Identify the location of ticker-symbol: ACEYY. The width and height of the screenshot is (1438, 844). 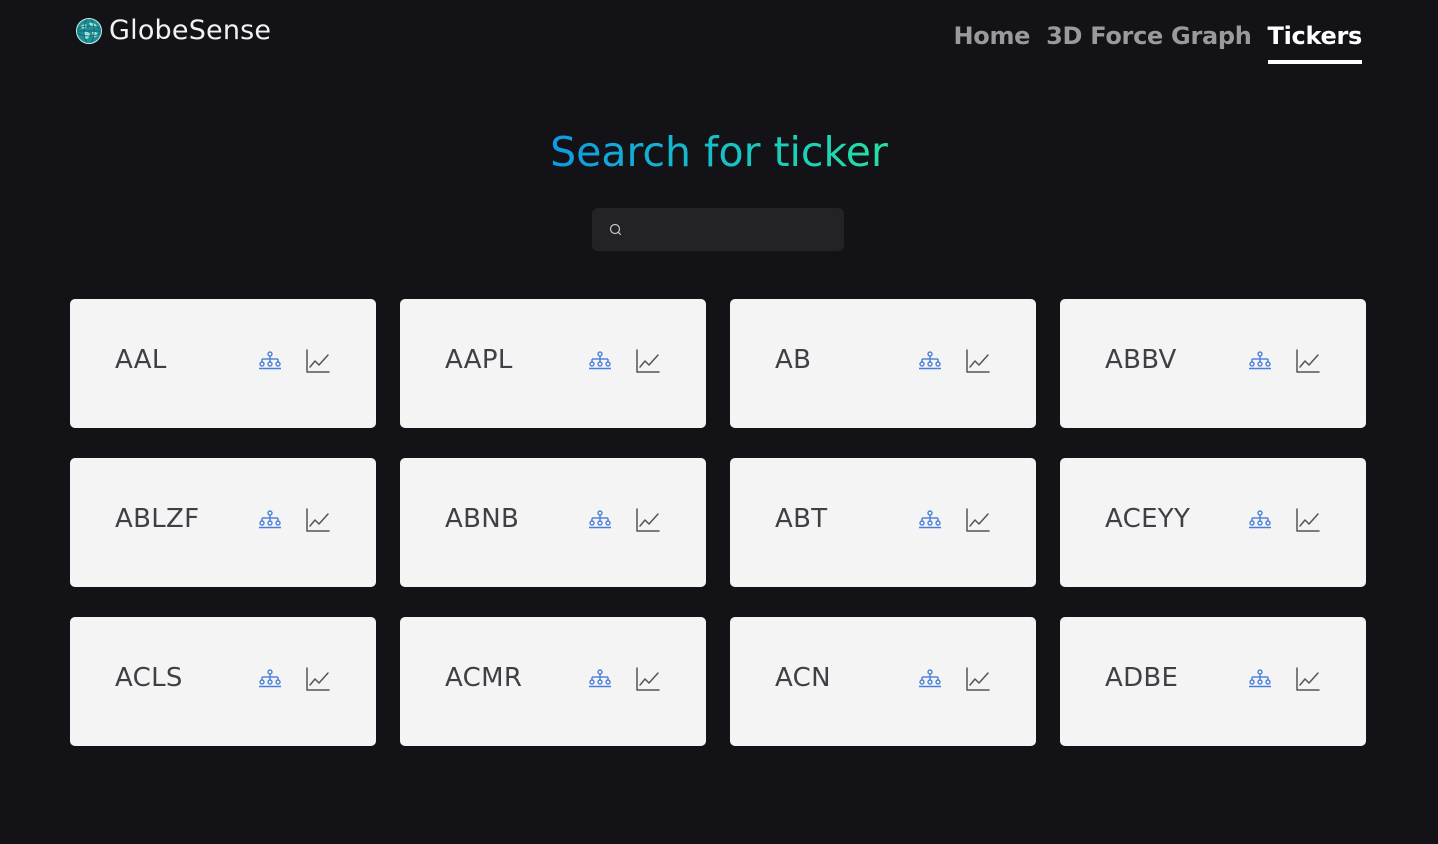
(1148, 519).